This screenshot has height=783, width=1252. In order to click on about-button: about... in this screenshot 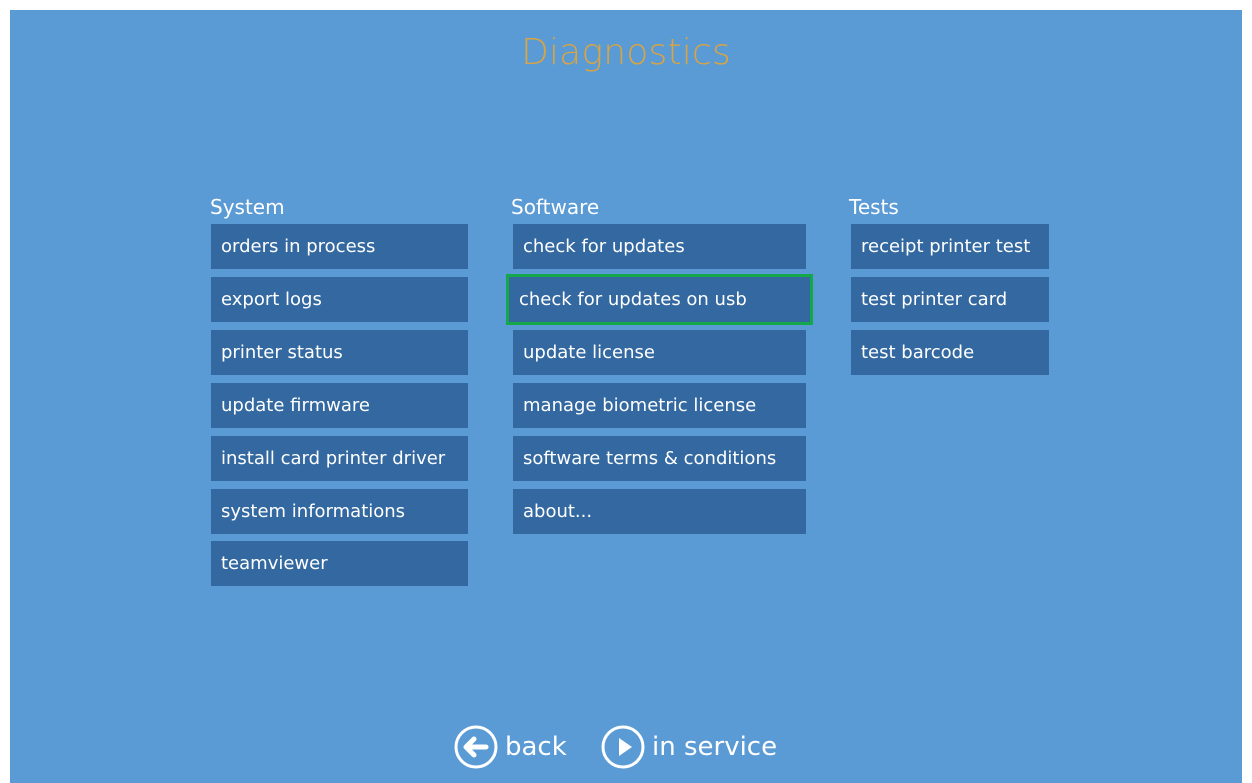, I will do `click(659, 511)`.